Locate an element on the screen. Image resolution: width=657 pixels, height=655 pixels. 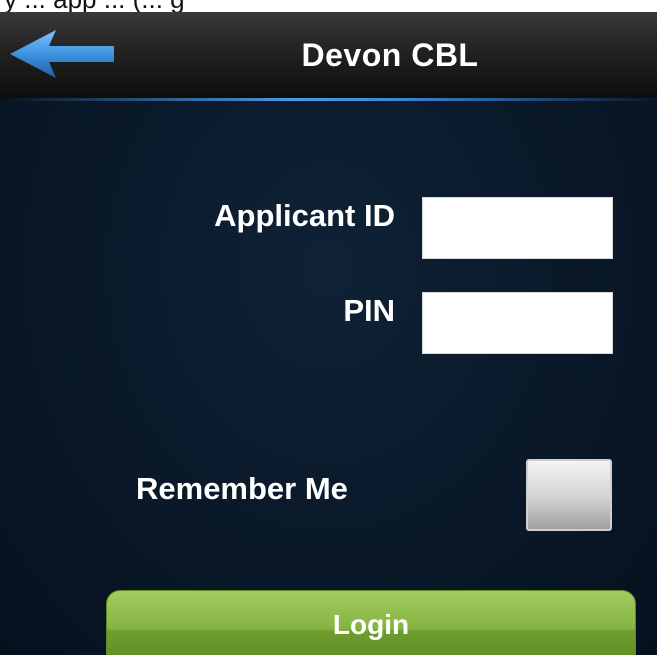
pin-field is located at coordinates (517, 323).